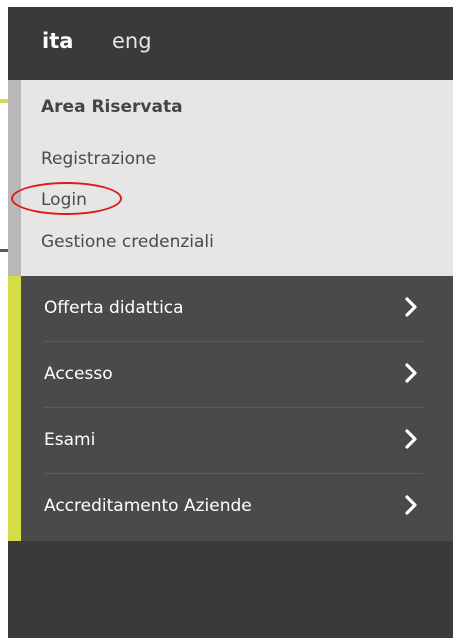 The height and width of the screenshot is (638, 453). I want to click on menu-accent-bar, so click(14, 408).